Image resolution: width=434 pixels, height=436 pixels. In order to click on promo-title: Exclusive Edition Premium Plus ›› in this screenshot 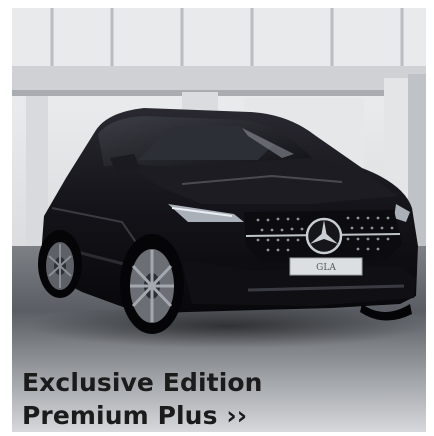, I will do `click(142, 399)`.